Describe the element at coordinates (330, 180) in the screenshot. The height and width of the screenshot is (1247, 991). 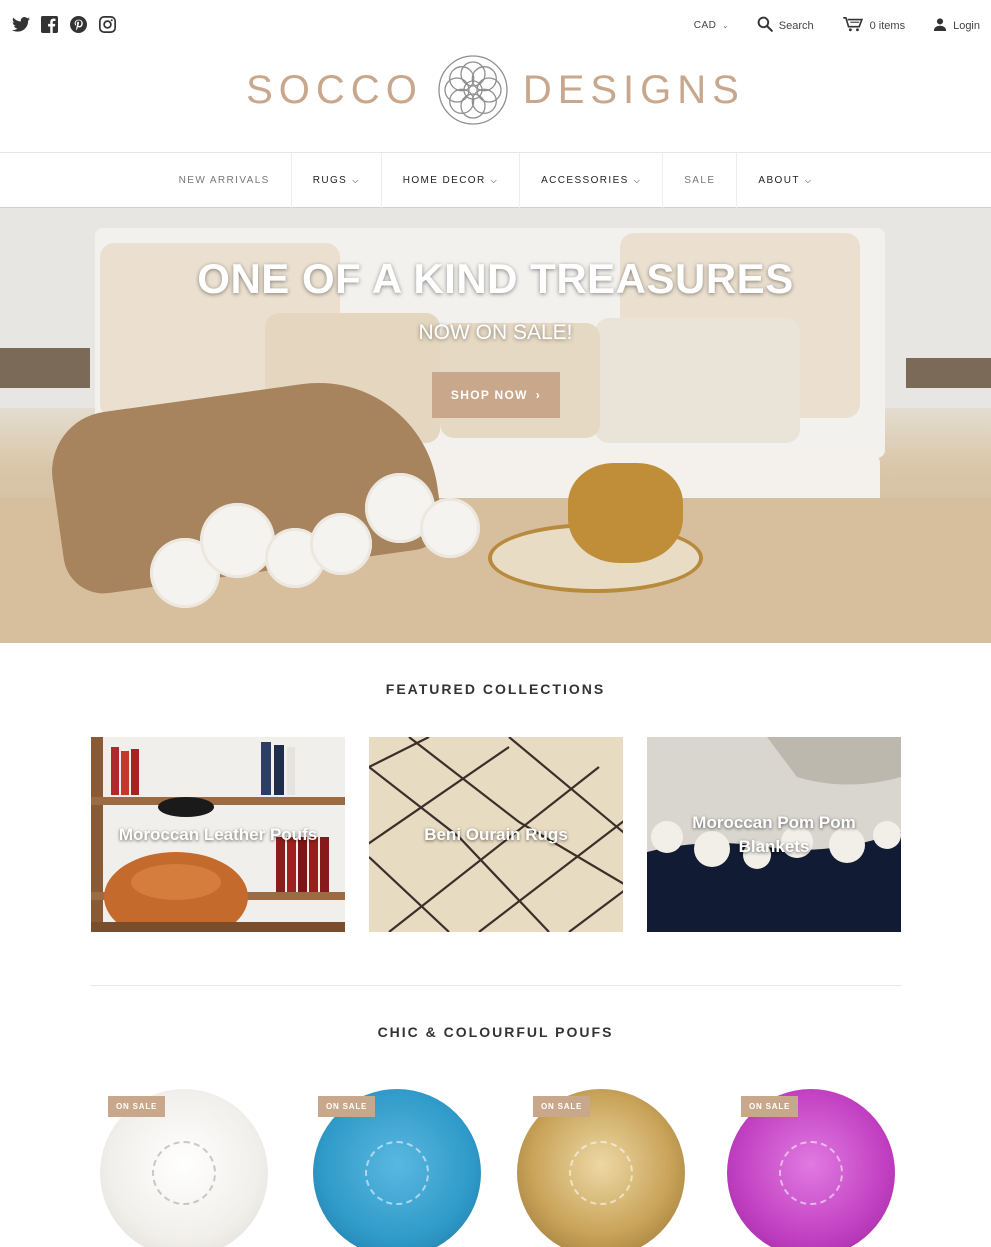
I see `nav-label: RUGS` at that location.